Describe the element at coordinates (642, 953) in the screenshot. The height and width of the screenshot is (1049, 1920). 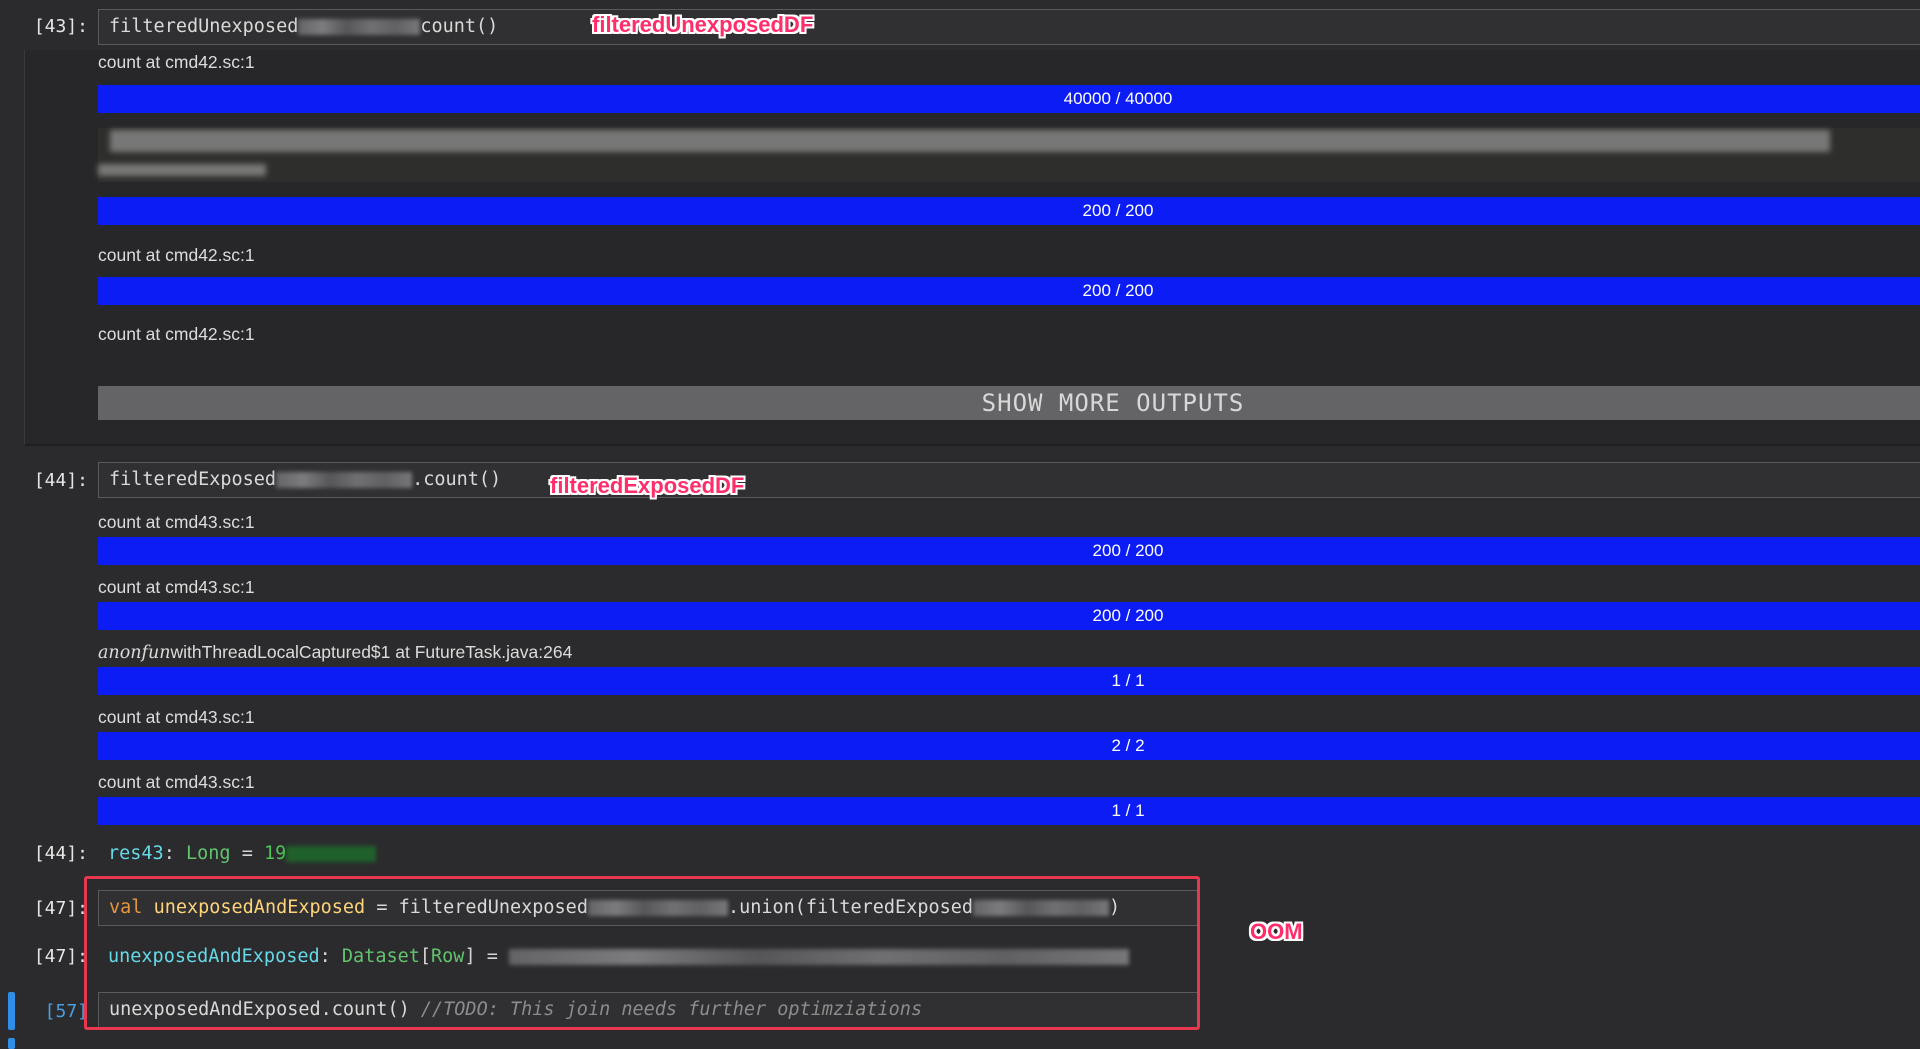
I see `oom-highlight-box` at that location.